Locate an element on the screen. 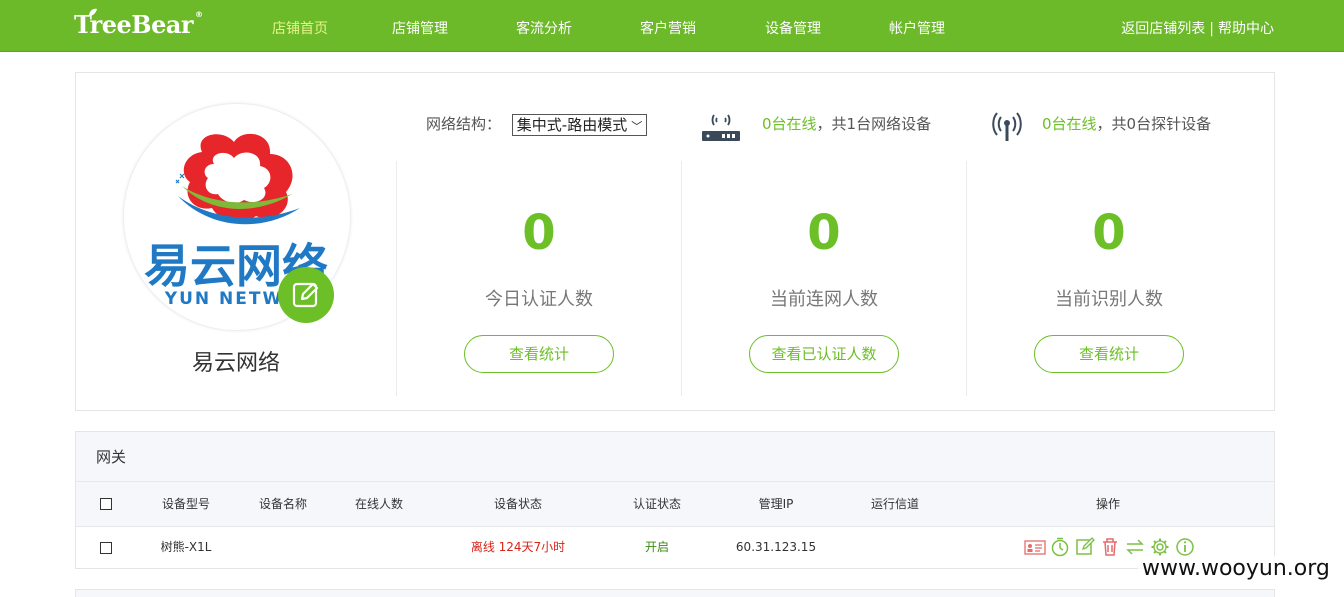  router-total-count: ，共1台网络设备 is located at coordinates (874, 124).